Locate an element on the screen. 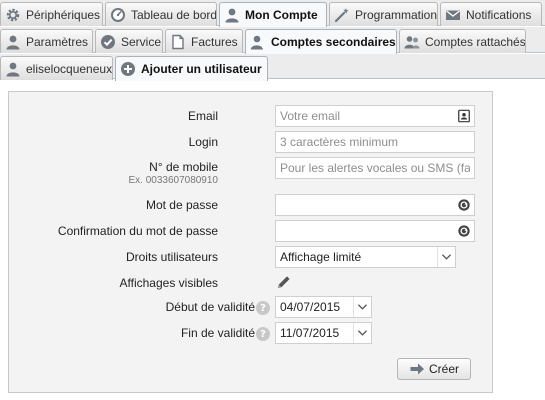 This screenshot has width=545, height=400. login-input is located at coordinates (375, 142).